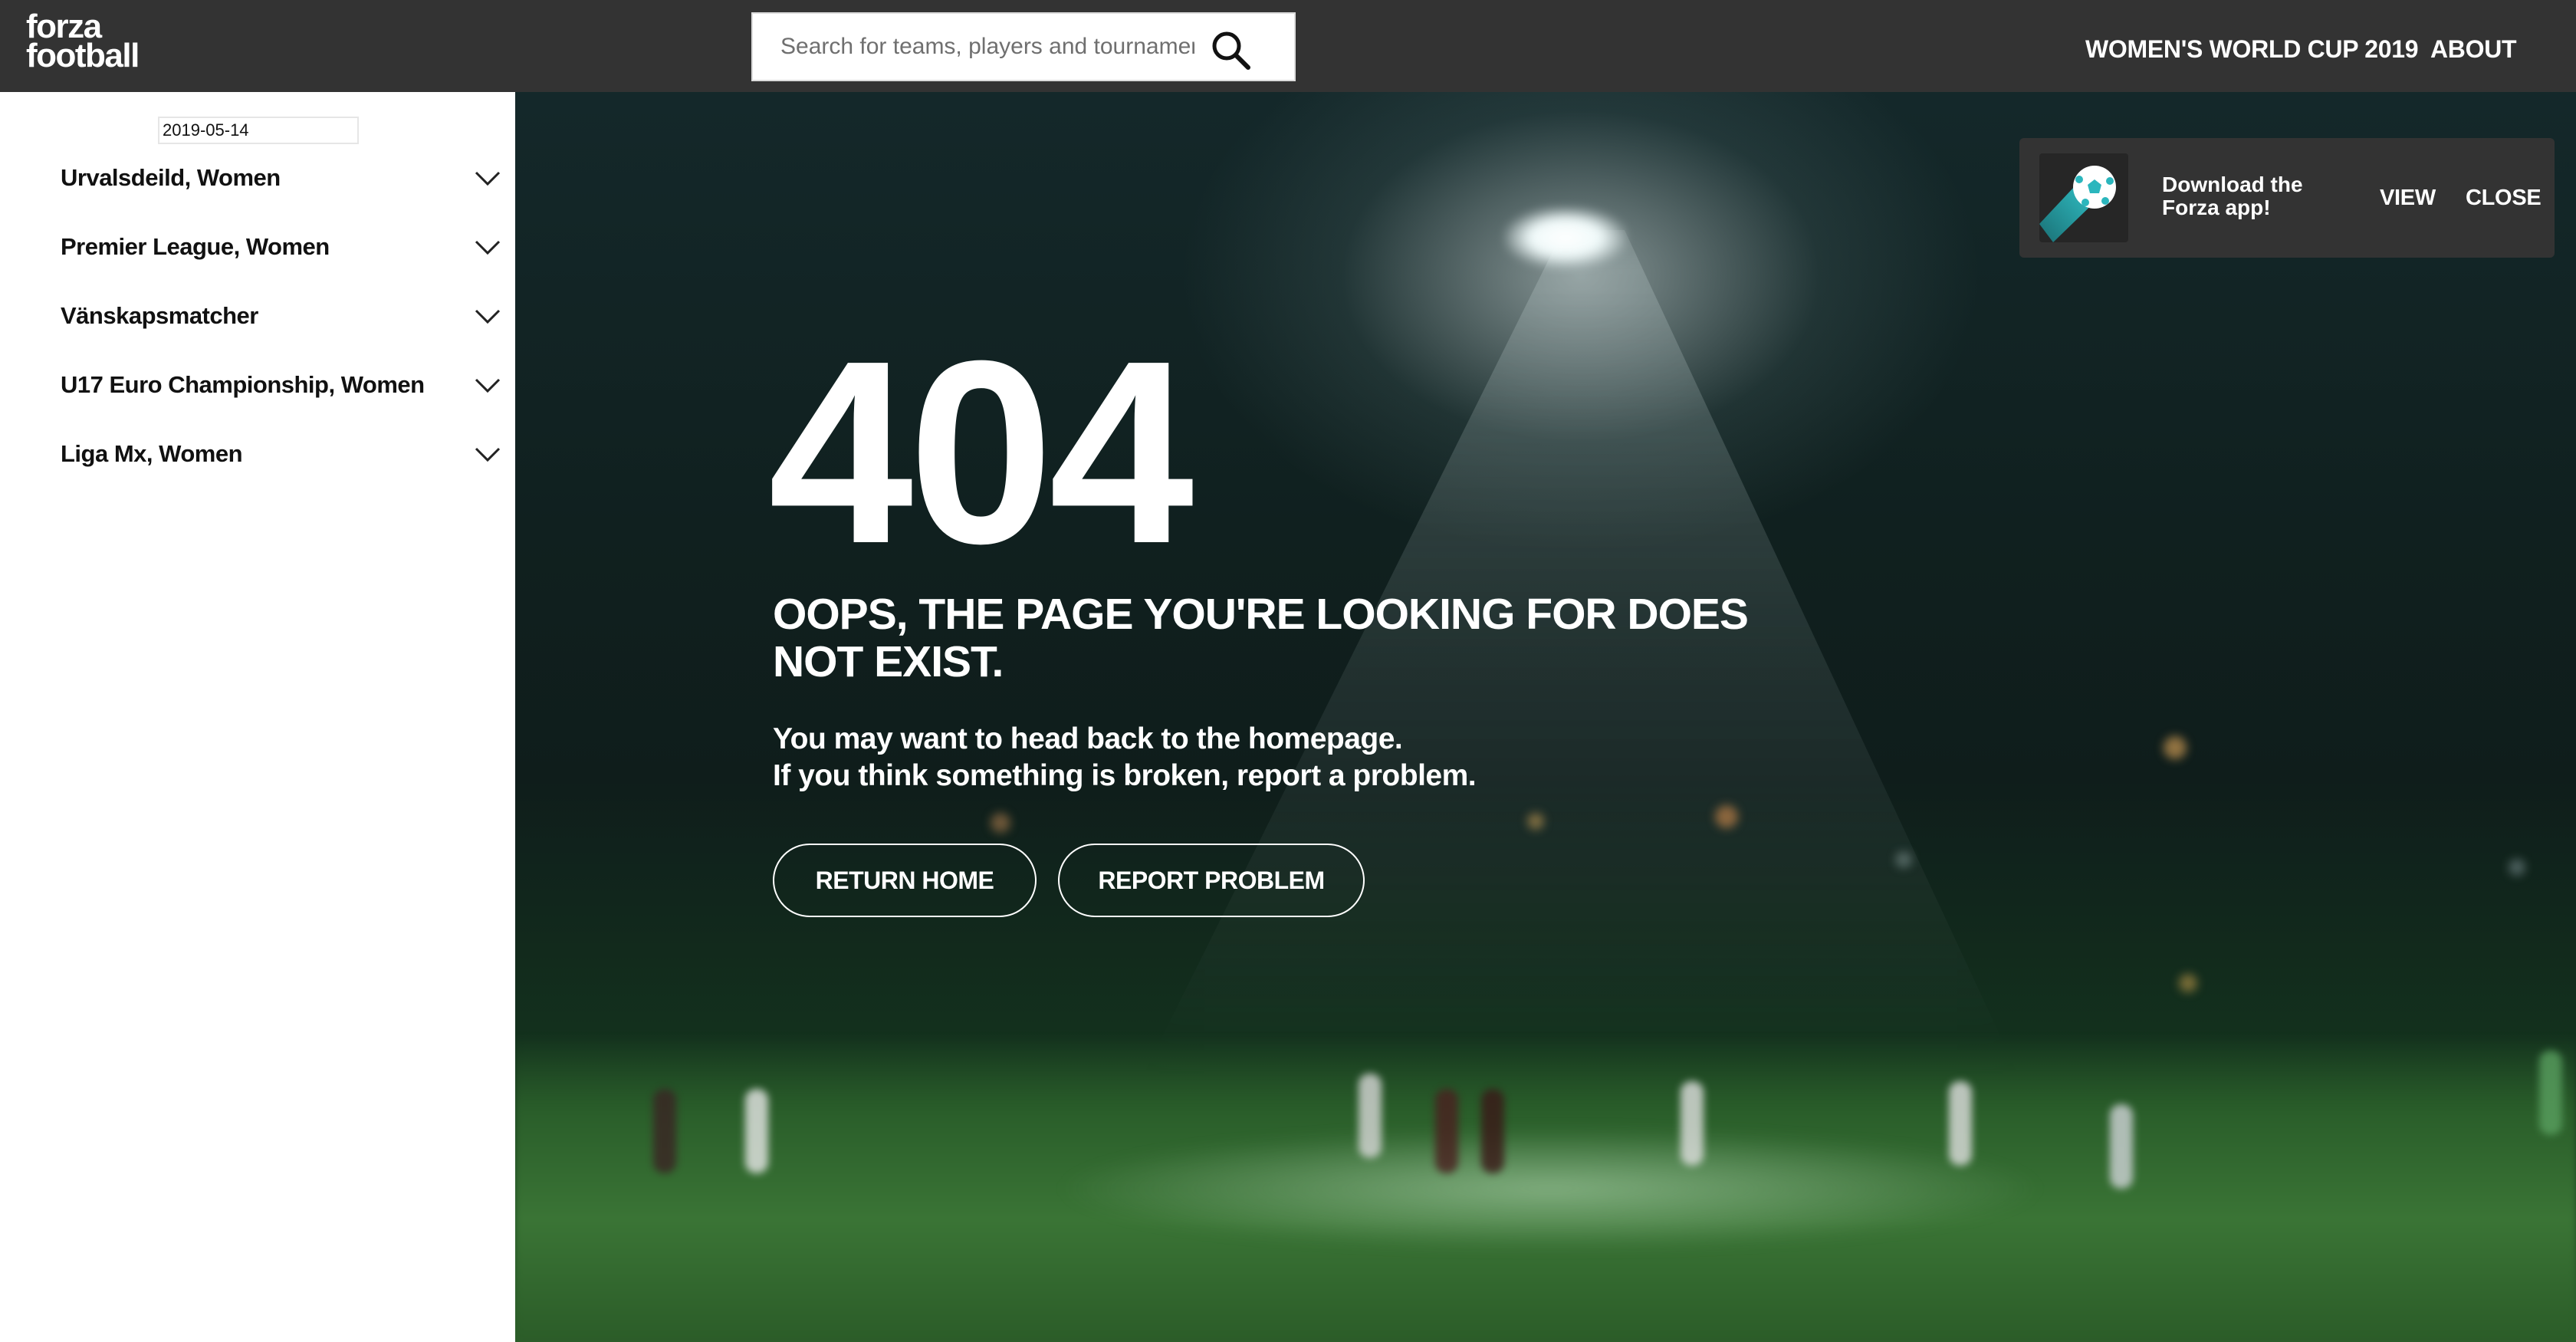 The width and height of the screenshot is (2576, 1342). What do you see at coordinates (1566, 237) in the screenshot?
I see `floodlight-lamp` at bounding box center [1566, 237].